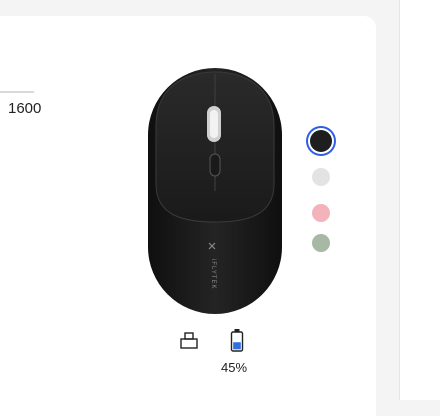  What do you see at coordinates (237, 346) in the screenshot?
I see `battery-fill` at bounding box center [237, 346].